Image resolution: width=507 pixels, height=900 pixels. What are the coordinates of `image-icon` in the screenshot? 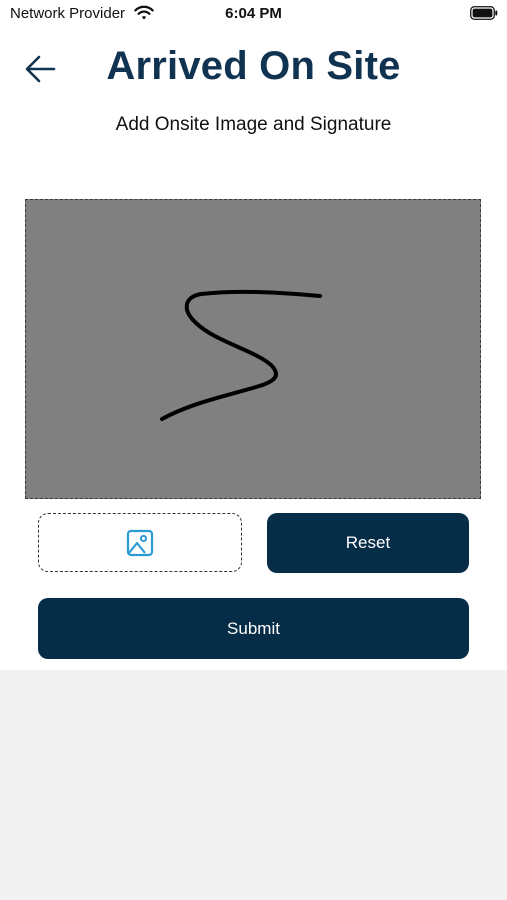 It's located at (140, 542).